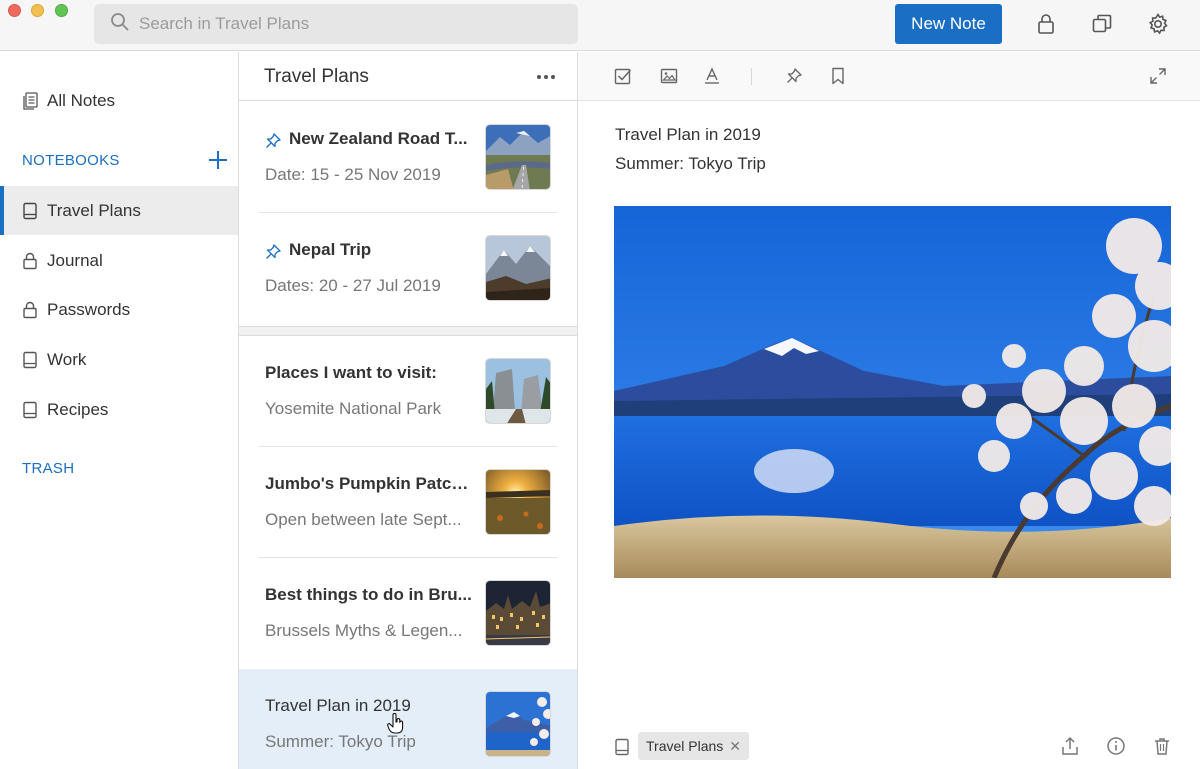  What do you see at coordinates (353, 174) in the screenshot?
I see `note-subtitle: Date: 15 - 25 Nov 2019` at bounding box center [353, 174].